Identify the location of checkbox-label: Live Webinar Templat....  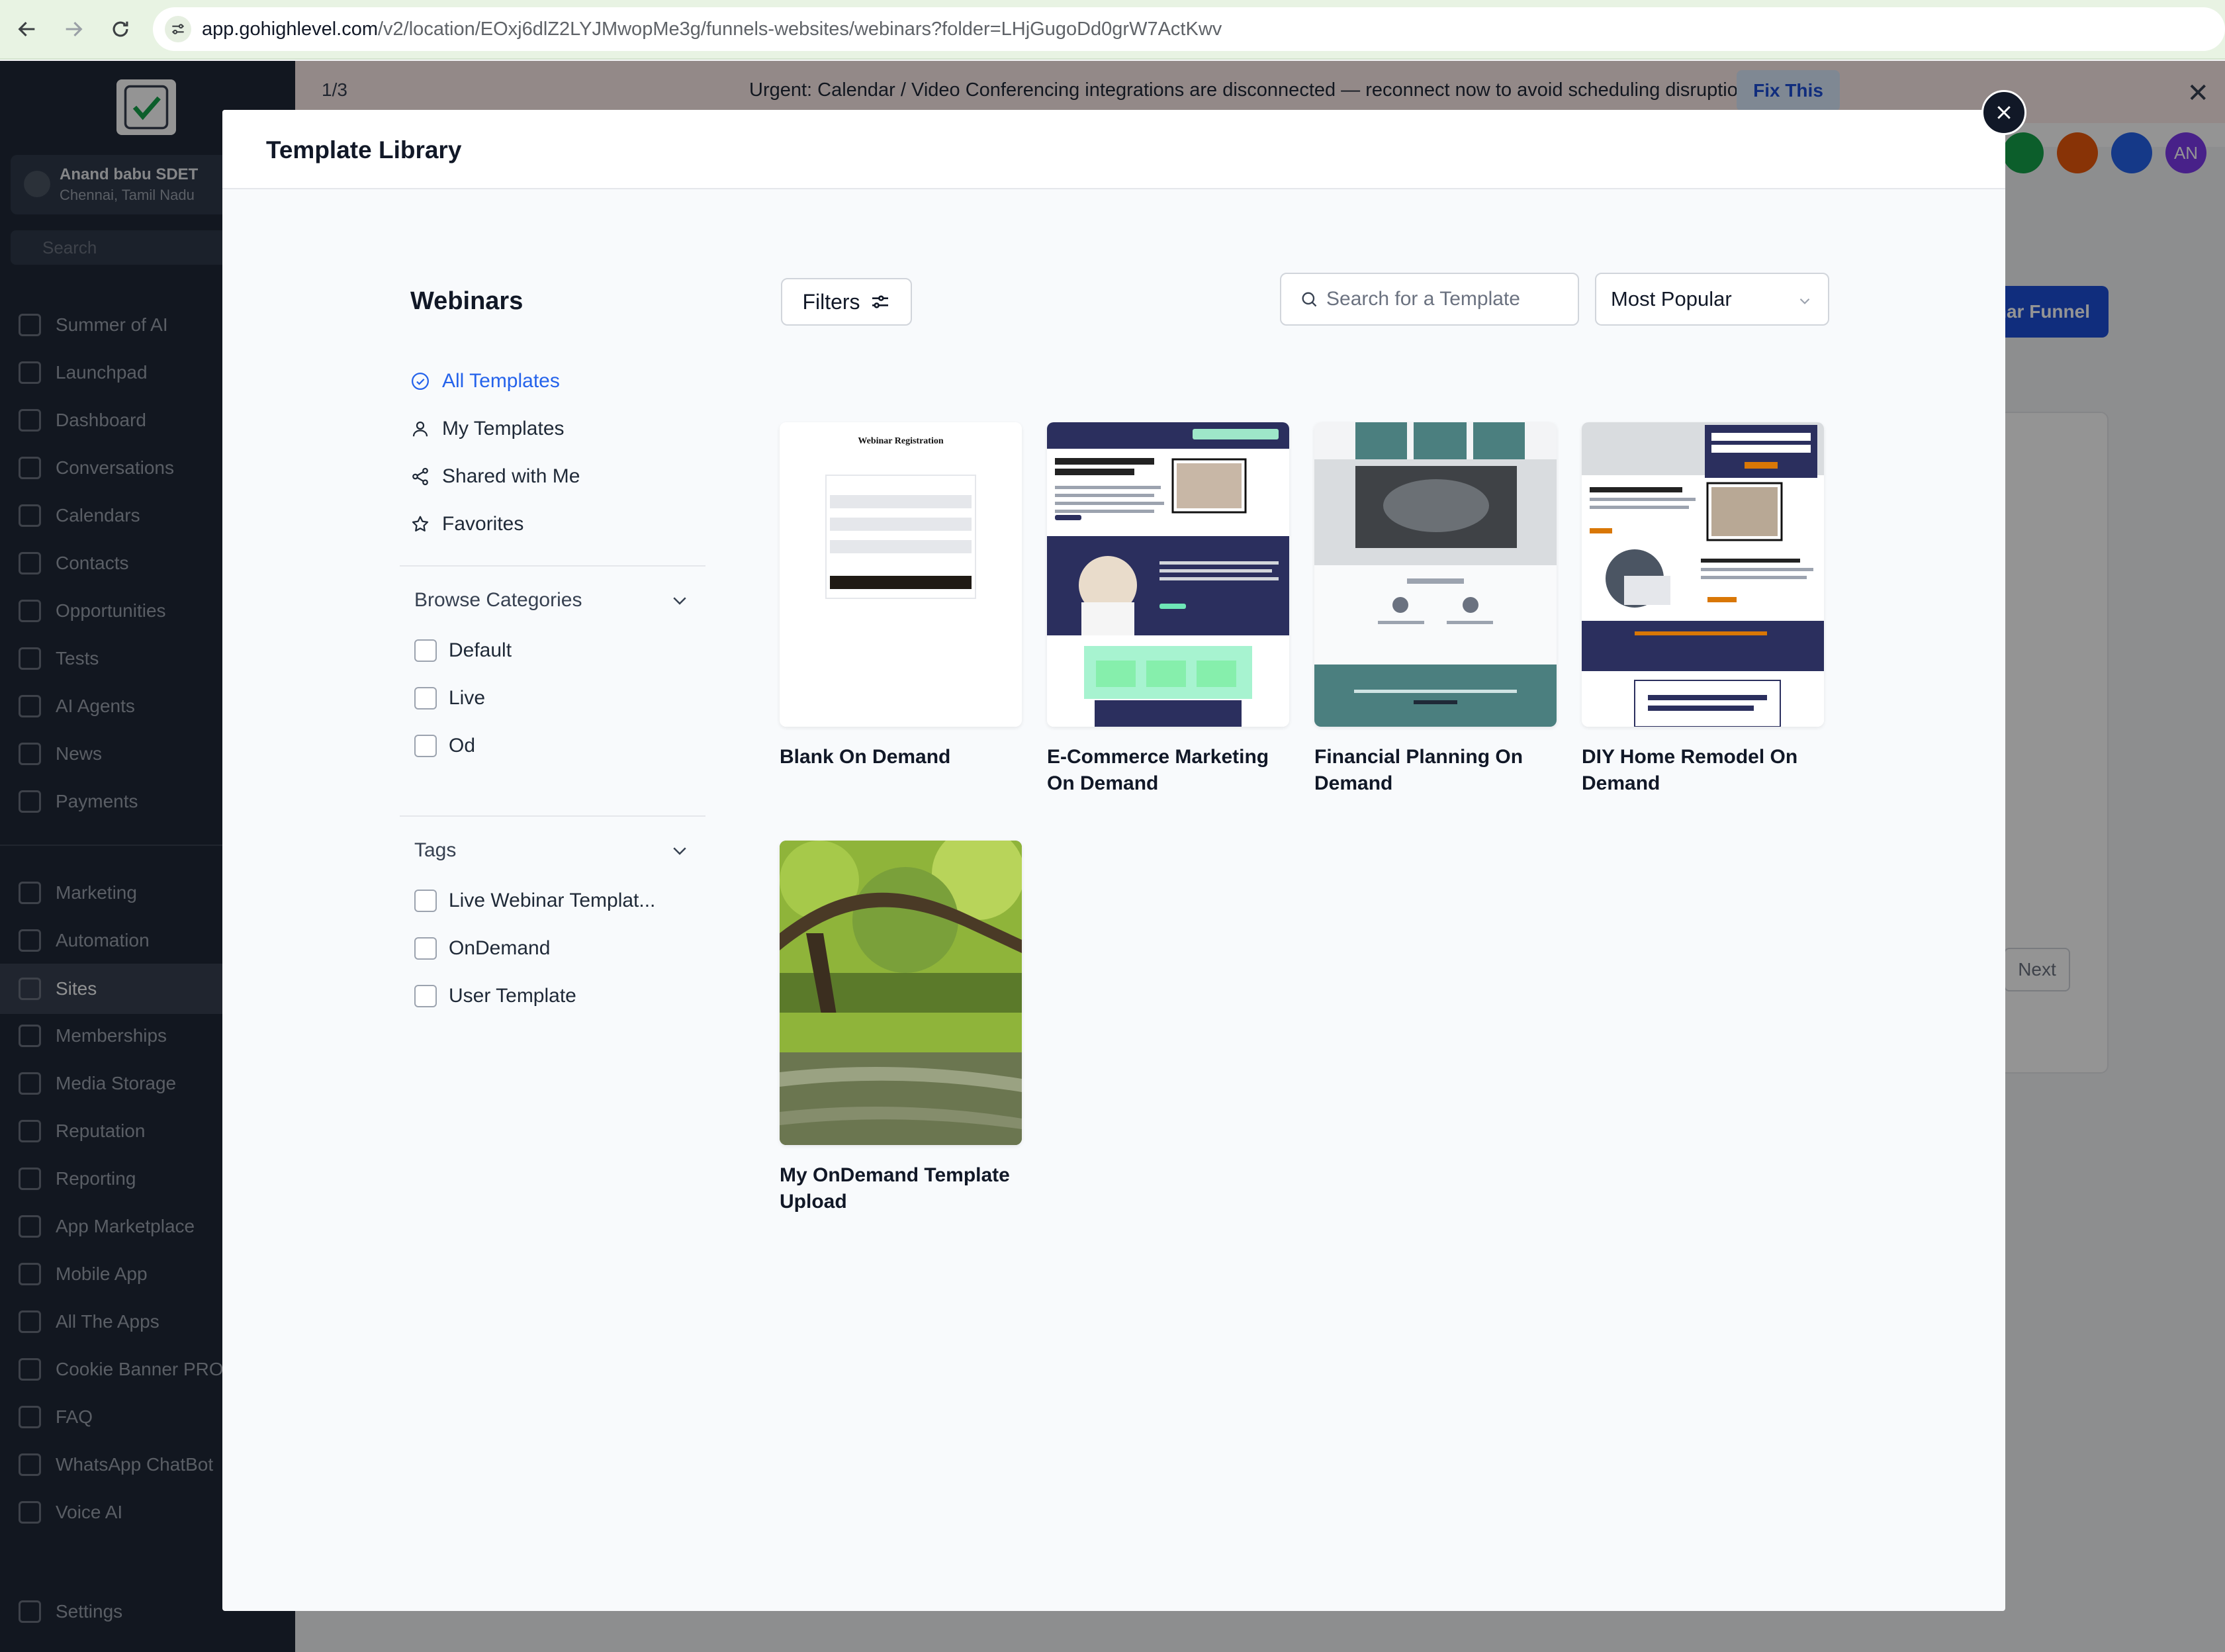
(552, 900).